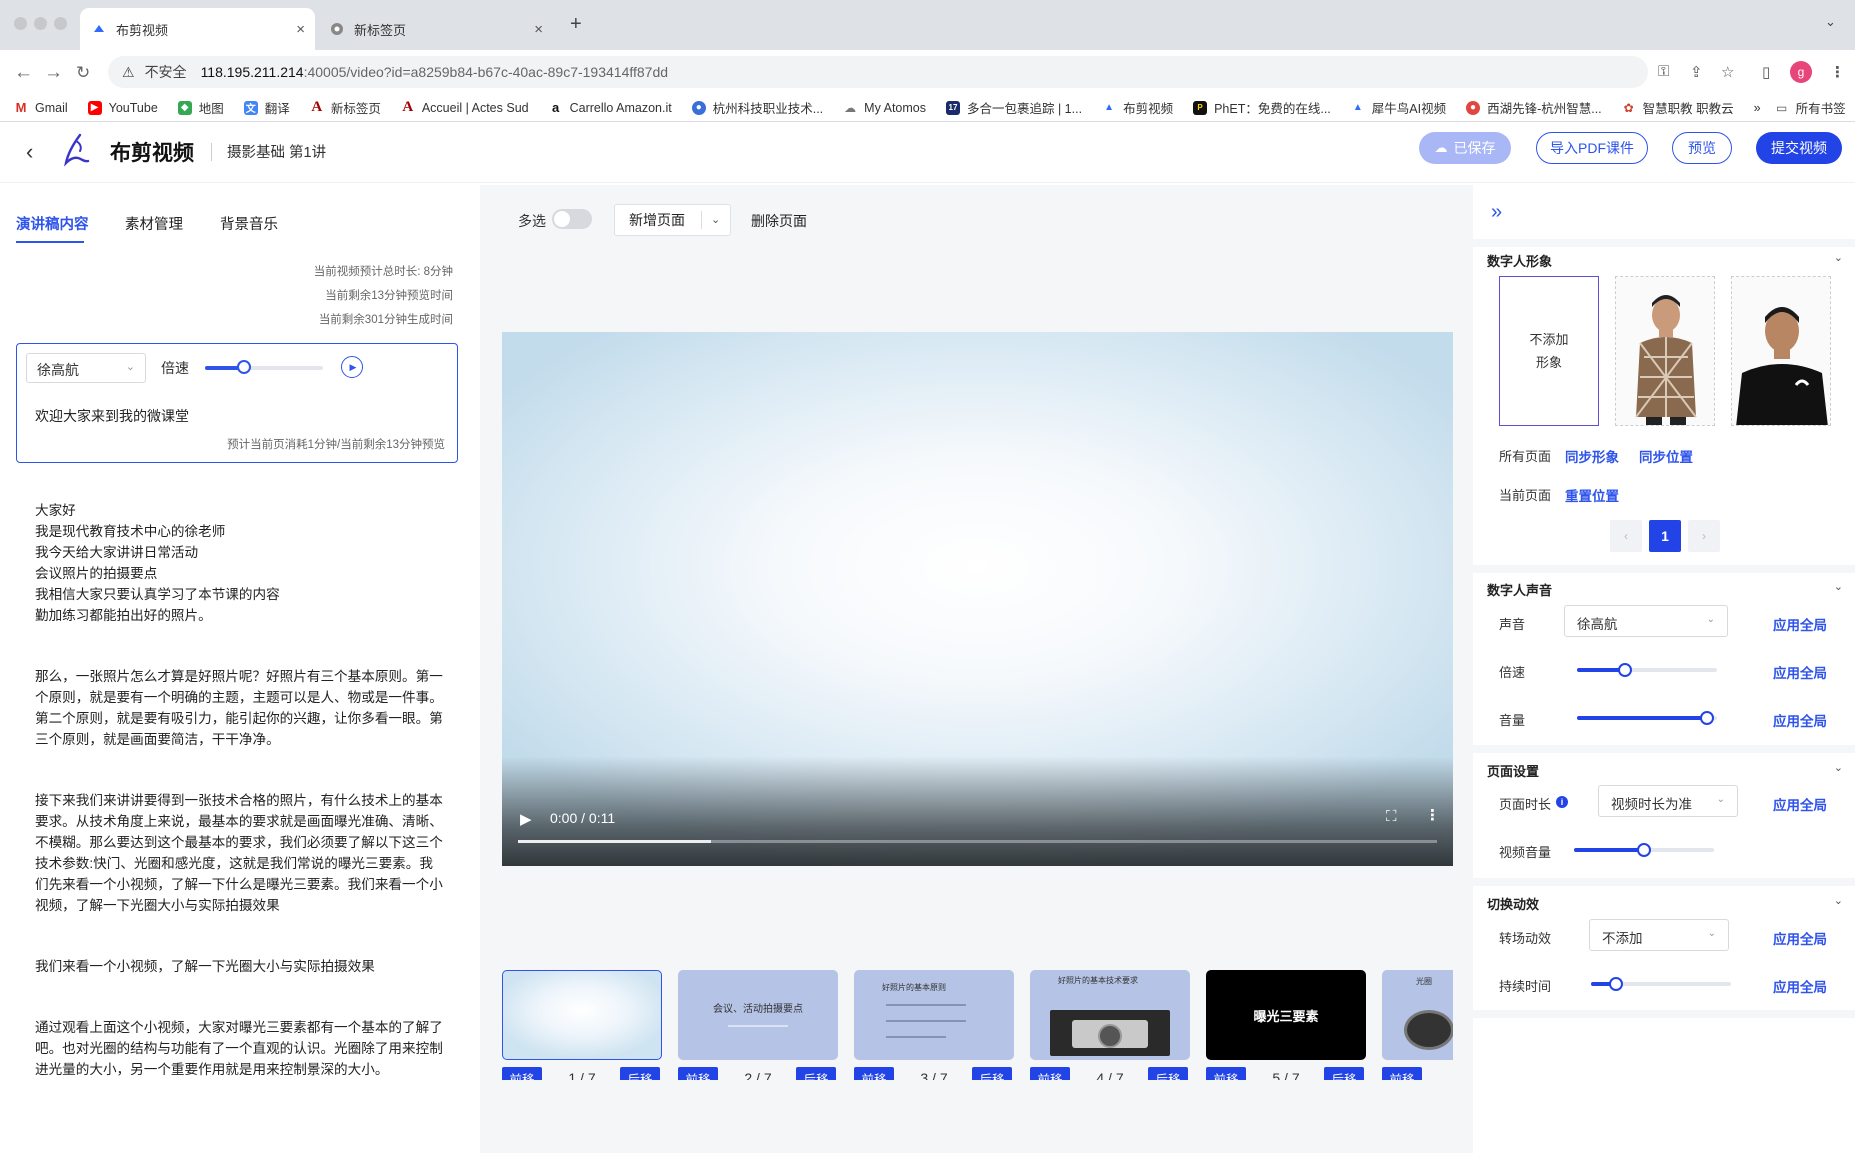  I want to click on bookmark-item: ◆ 地图, so click(200, 107).